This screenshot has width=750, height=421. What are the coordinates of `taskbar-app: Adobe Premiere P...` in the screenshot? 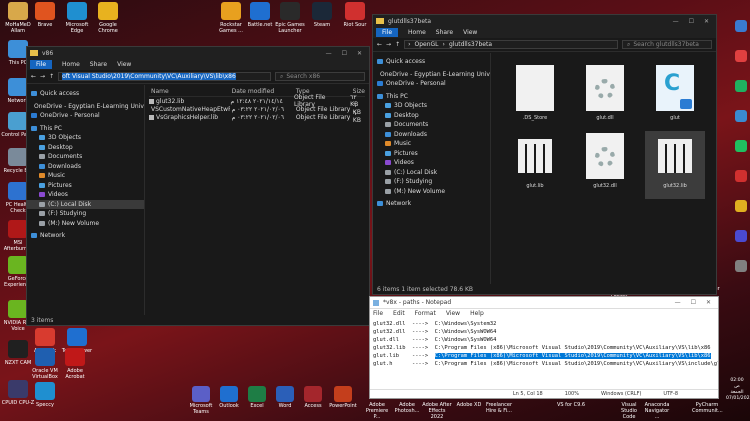 It's located at (377, 411).